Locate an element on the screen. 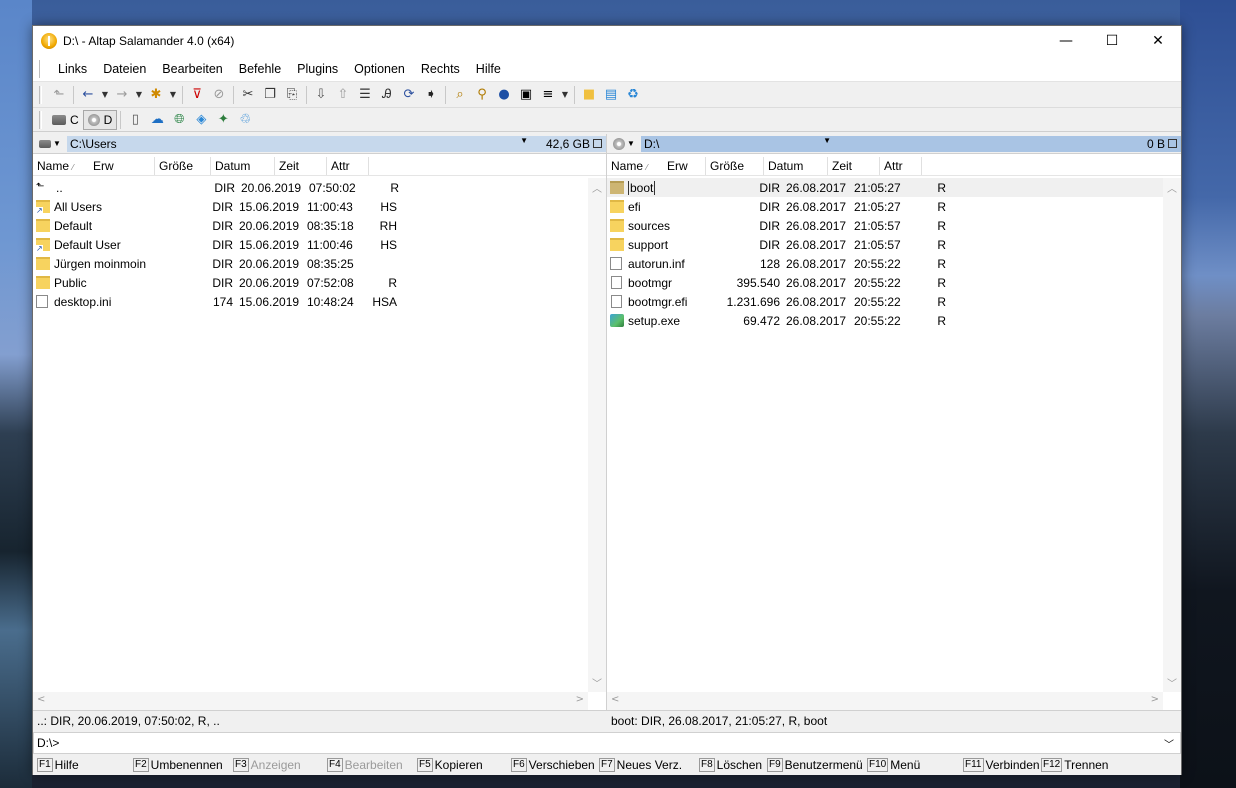 The height and width of the screenshot is (788, 1236). scroll-down-icon: ﹀ is located at coordinates (597, 682).